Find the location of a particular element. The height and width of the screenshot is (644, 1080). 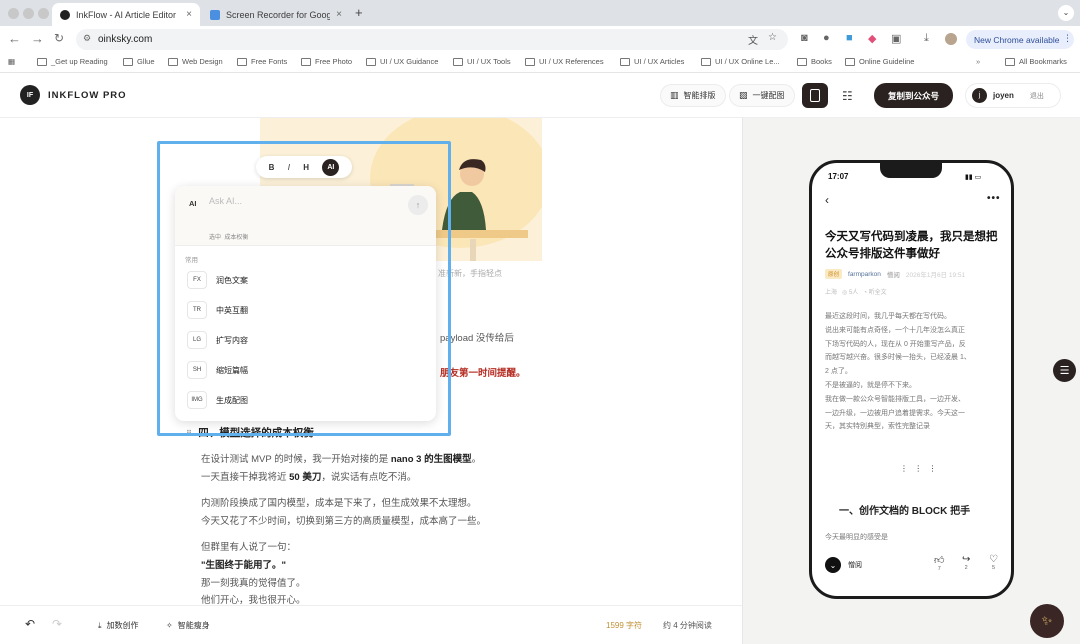

read-count: 5人 is located at coordinates (853, 293).